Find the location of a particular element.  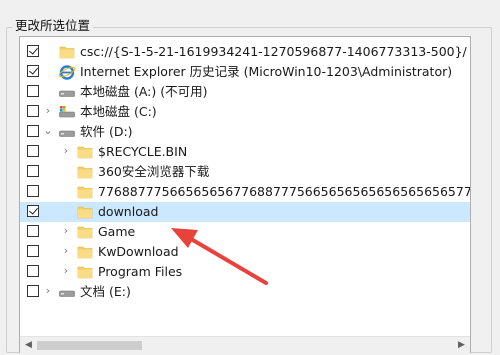

tree-row: 360安全浏览器下载 is located at coordinates (245, 172).